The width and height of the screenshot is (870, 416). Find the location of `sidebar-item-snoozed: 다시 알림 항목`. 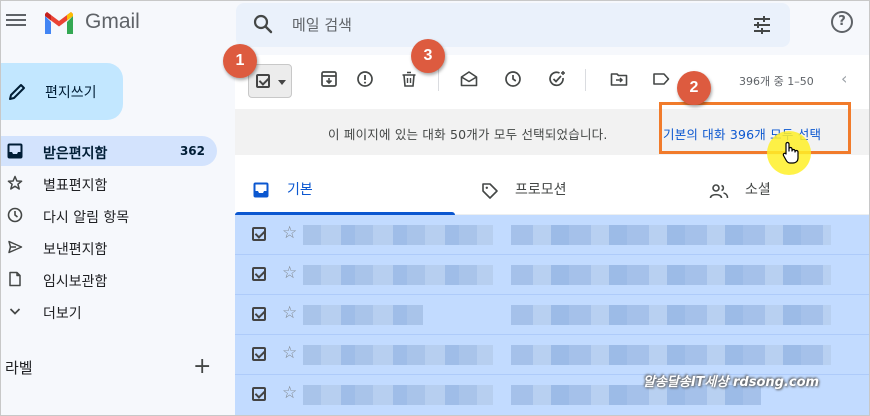

sidebar-item-snoozed: 다시 알림 항목 is located at coordinates (109, 215).